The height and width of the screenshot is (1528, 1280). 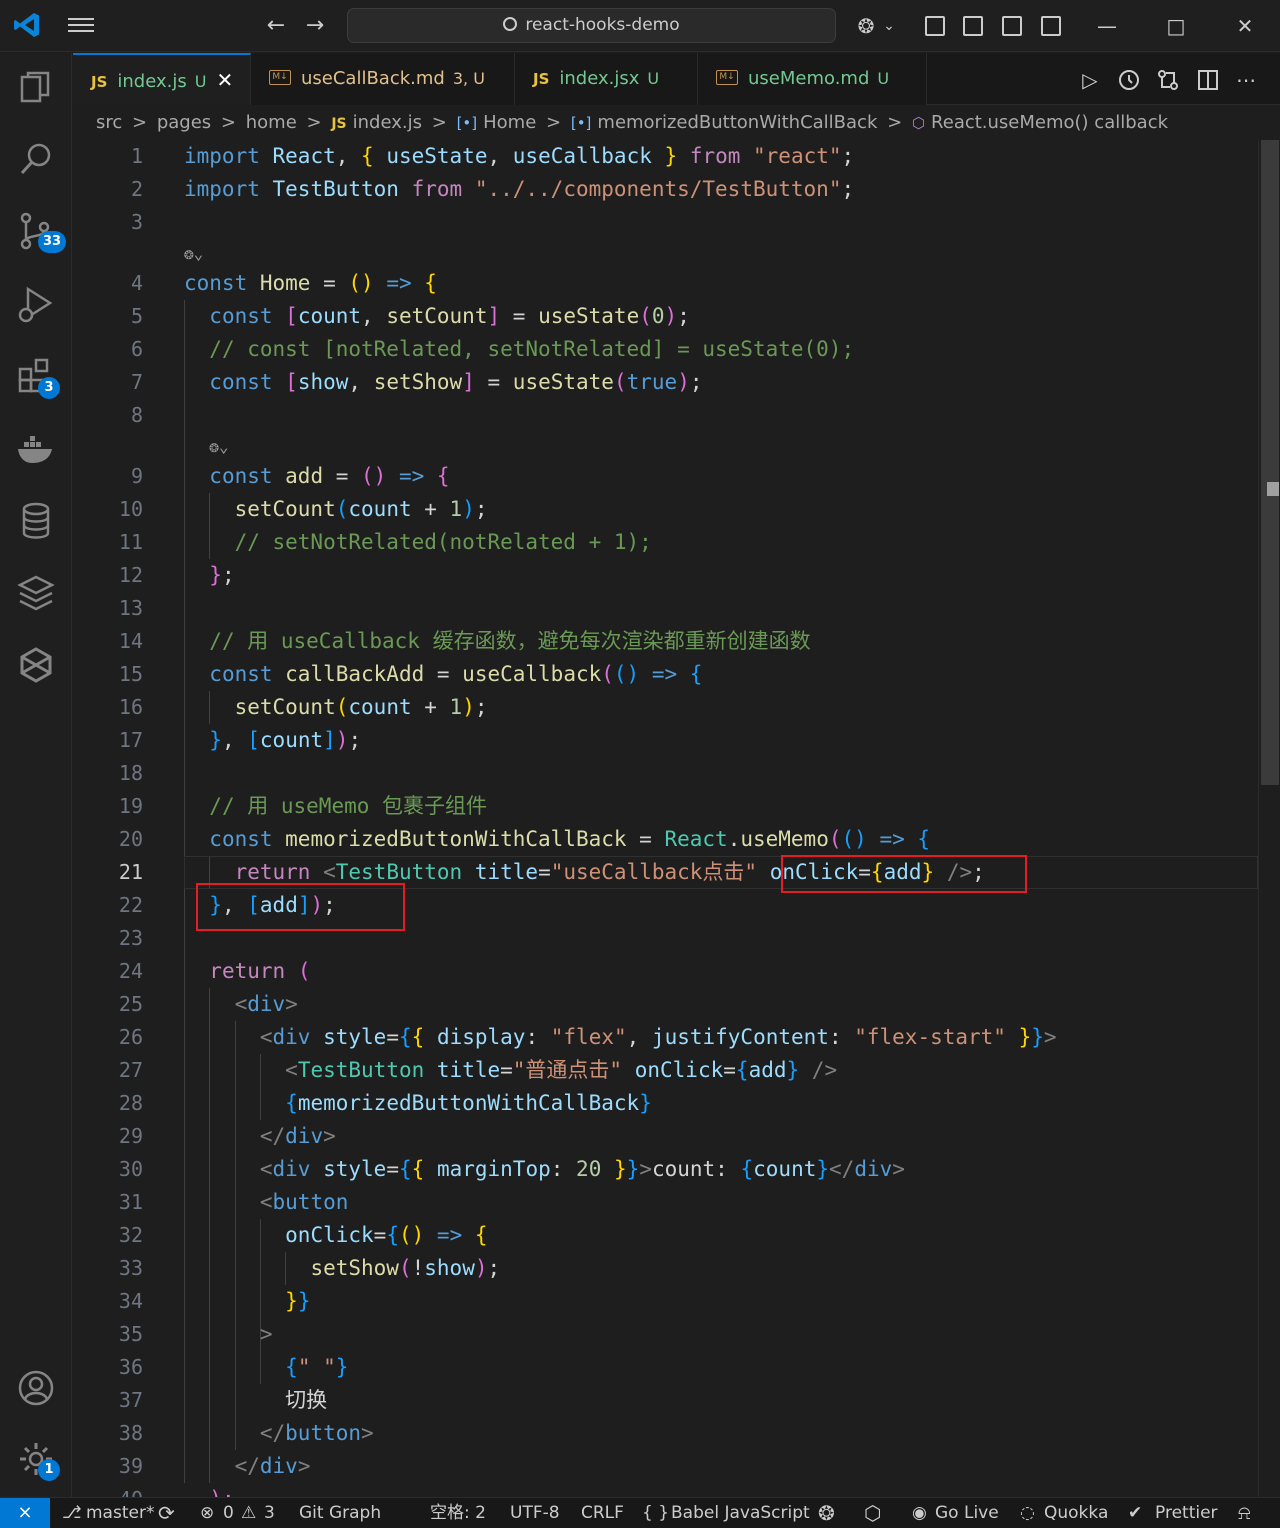 I want to click on search-icon, so click(x=36, y=159).